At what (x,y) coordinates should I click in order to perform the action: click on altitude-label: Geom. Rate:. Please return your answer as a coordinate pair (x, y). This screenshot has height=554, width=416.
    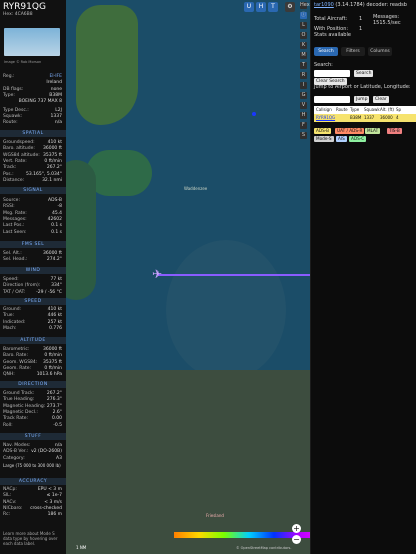
    Looking at the image, I should click on (17, 368).